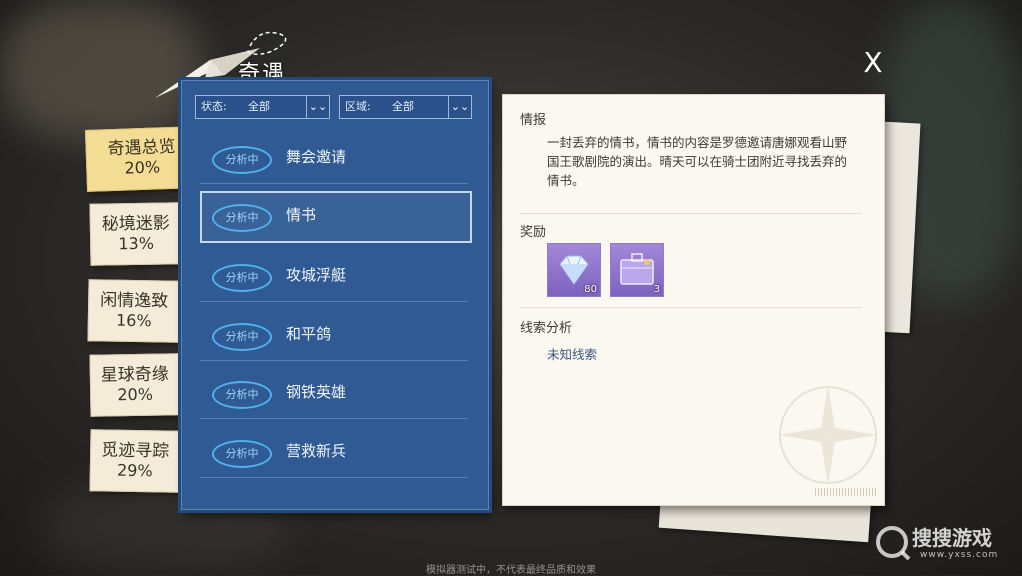  I want to click on tab-secret-realm: 秘境迷影 13%, so click(136, 234).